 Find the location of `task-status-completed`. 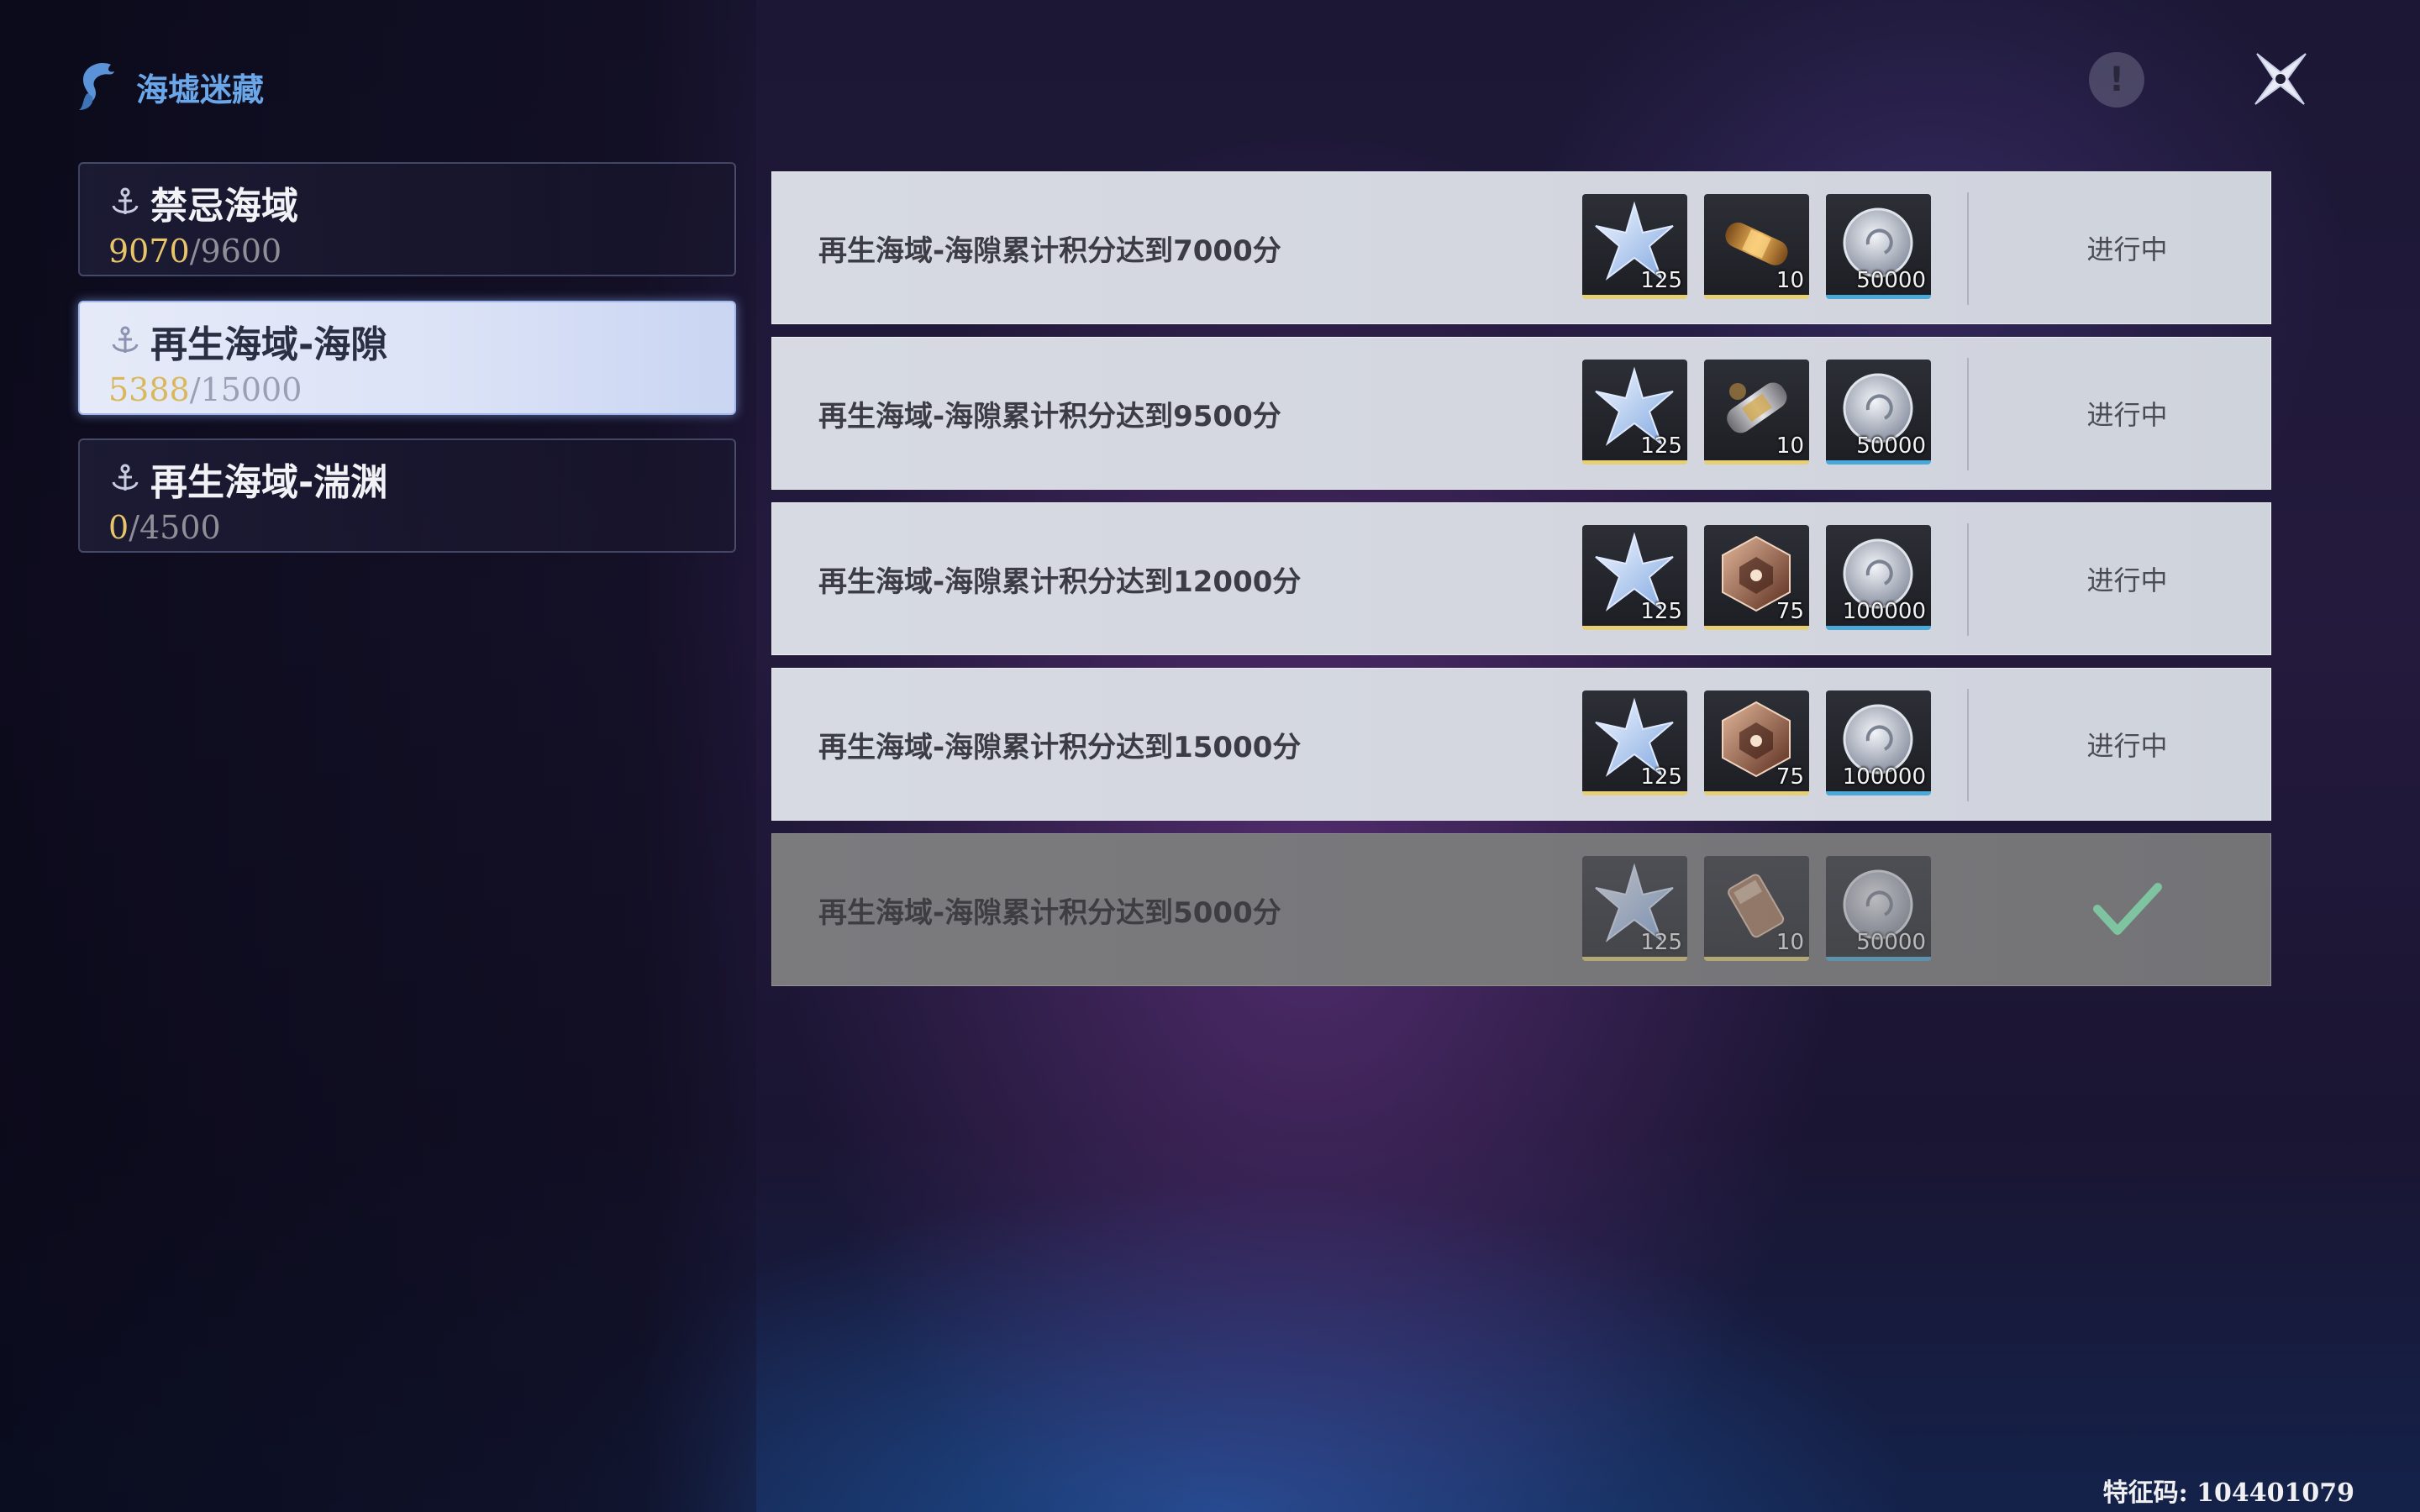

task-status-completed is located at coordinates (2127, 909).